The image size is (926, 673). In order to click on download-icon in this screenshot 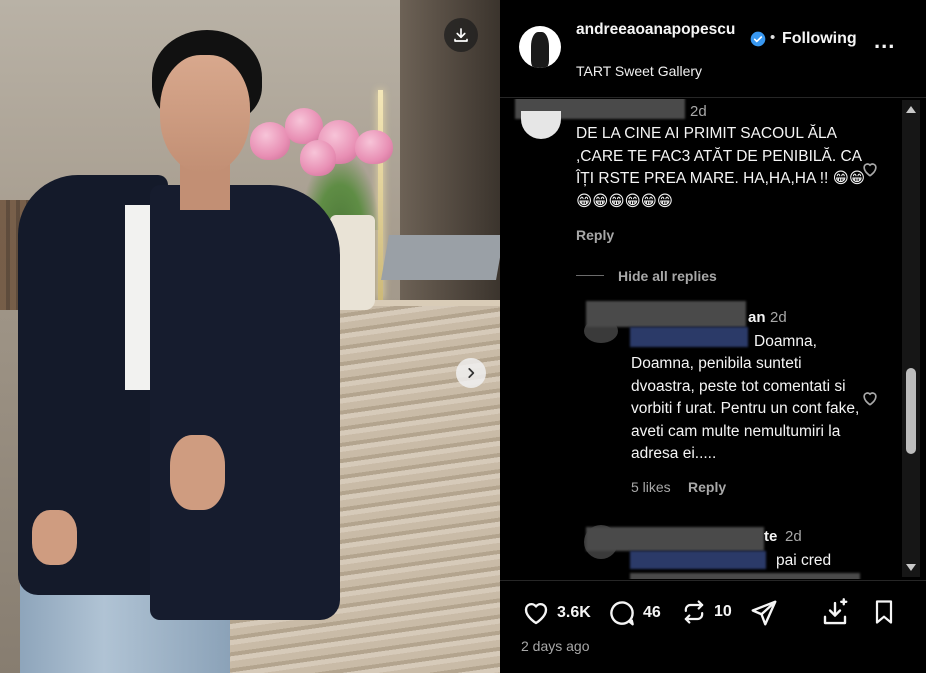, I will do `click(461, 35)`.